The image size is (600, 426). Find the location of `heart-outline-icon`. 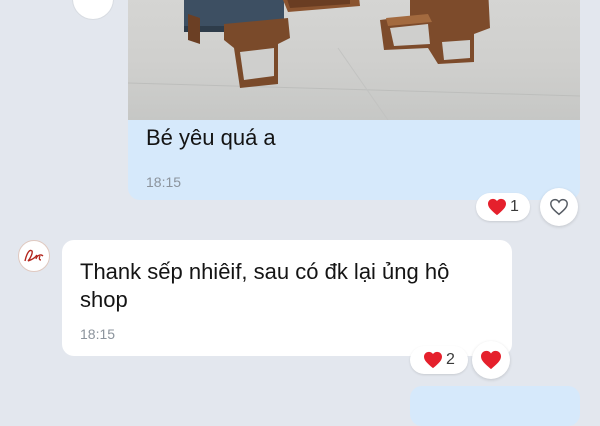

heart-outline-icon is located at coordinates (559, 207).